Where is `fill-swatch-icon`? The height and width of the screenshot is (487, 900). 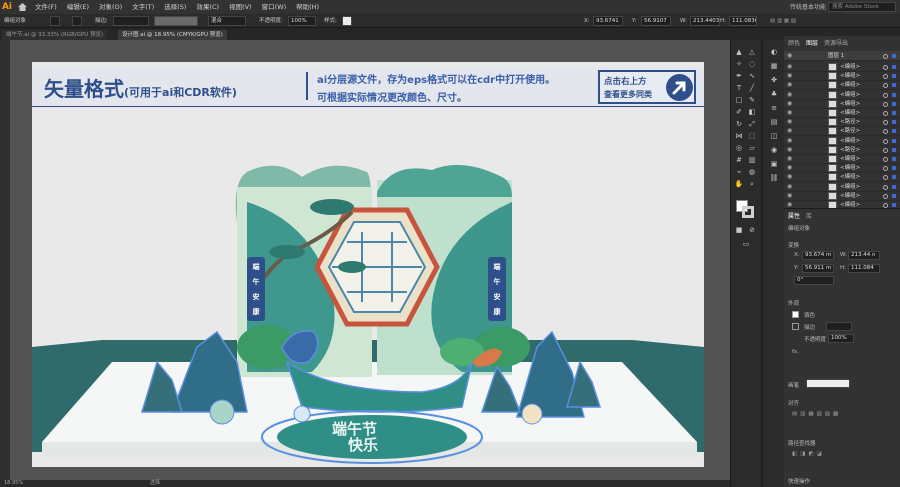
fill-swatch-icon is located at coordinates (795, 314).